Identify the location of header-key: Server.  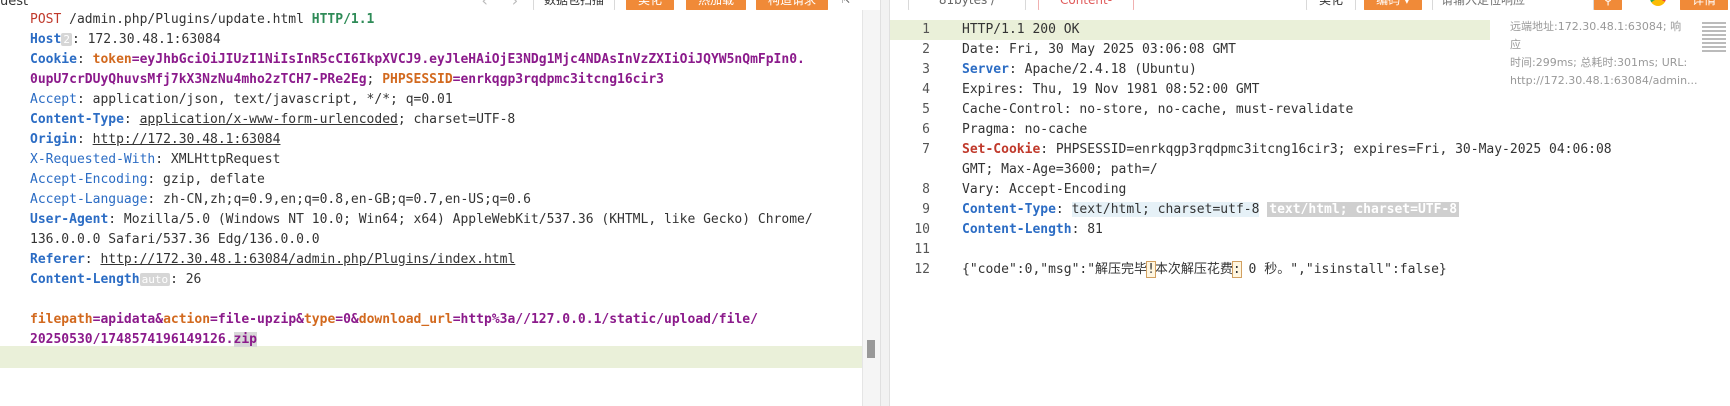
(985, 69).